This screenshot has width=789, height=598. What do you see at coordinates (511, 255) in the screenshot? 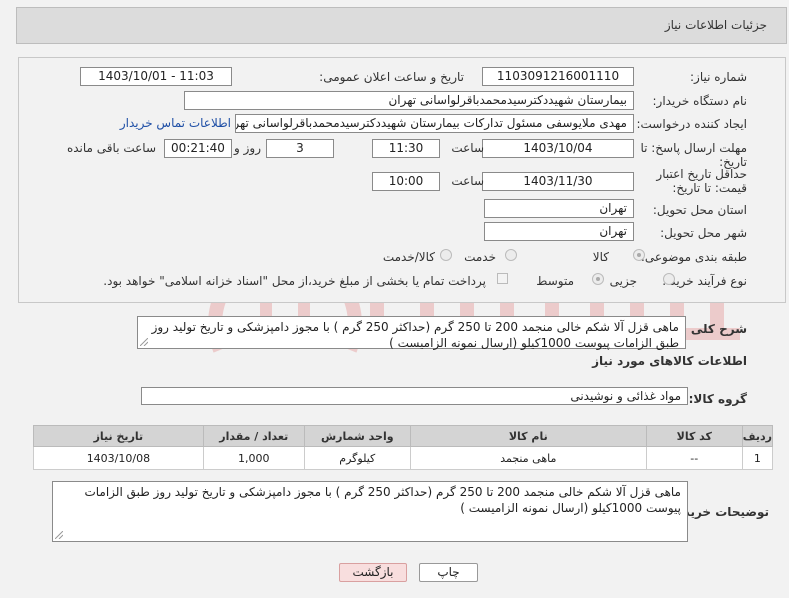
I see `category-radio-service` at bounding box center [511, 255].